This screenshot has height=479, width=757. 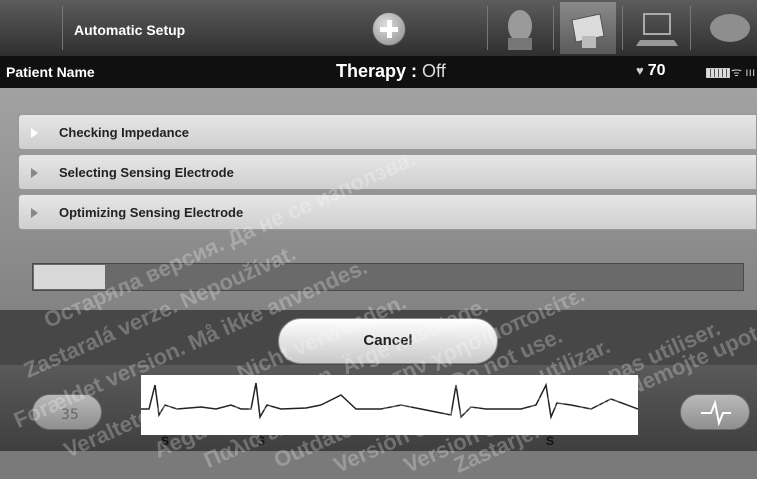 I want to click on handshake-icon, so click(x=727, y=28).